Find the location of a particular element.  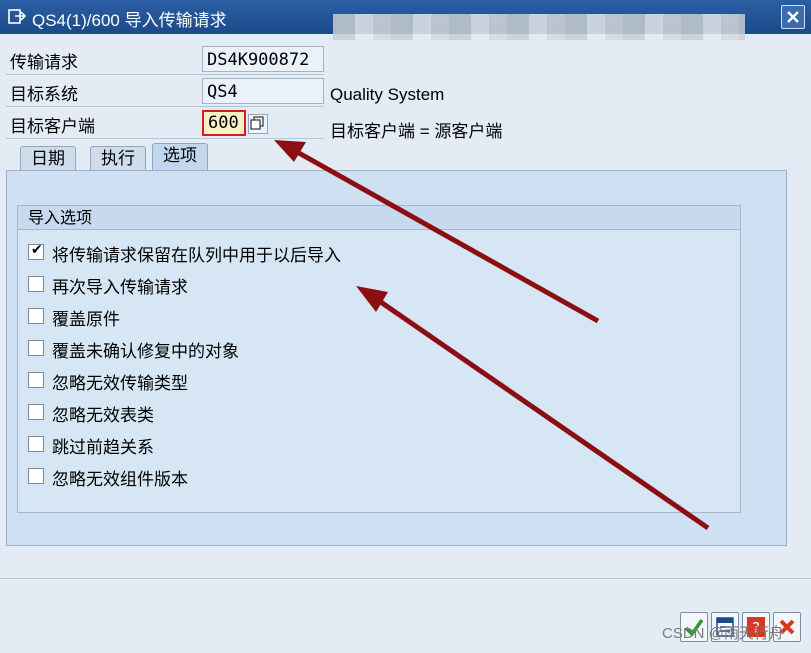

tab-options: 选项 is located at coordinates (180, 157).